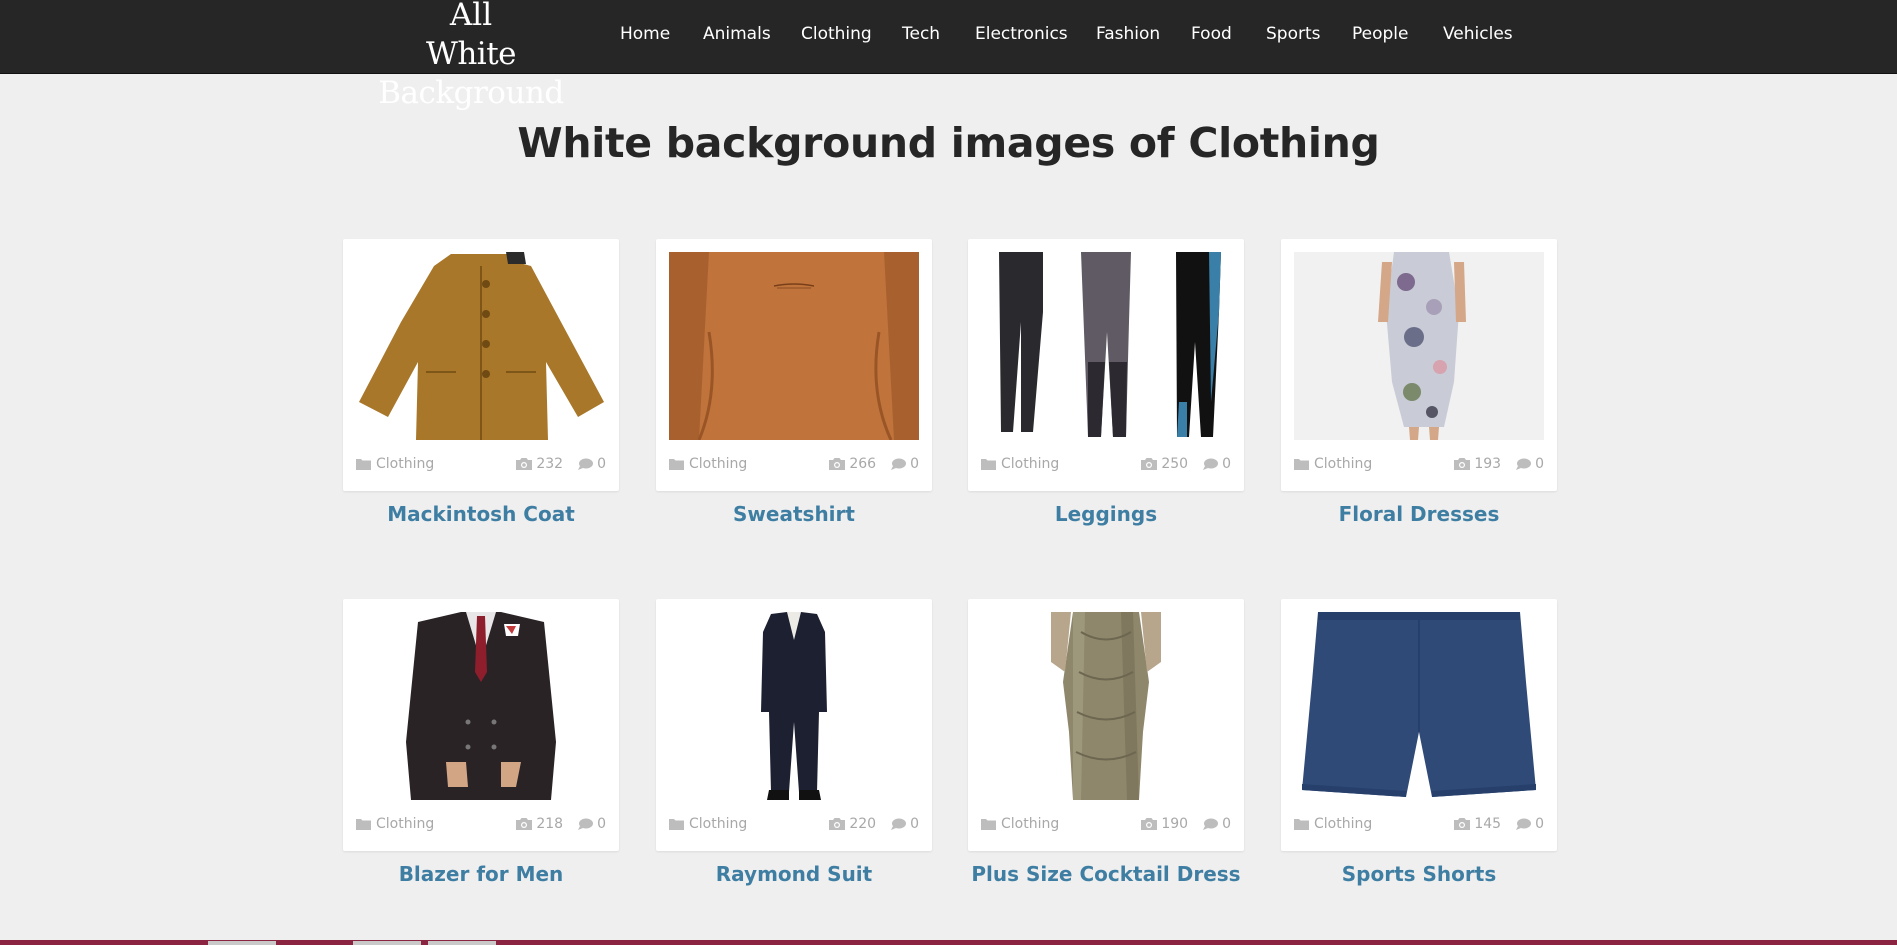 This screenshot has width=1897, height=945. I want to click on card-stats: 220 0, so click(874, 824).